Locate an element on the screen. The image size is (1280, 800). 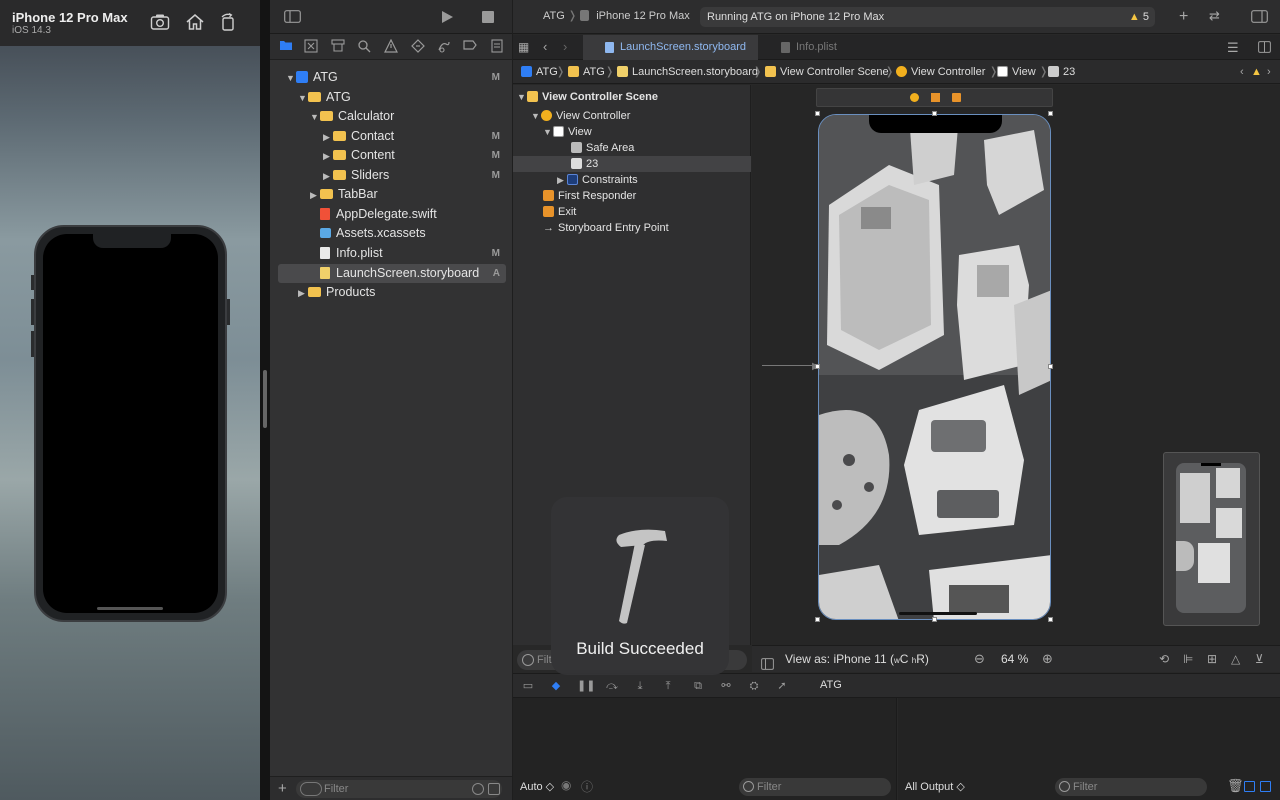
tree-item-tabbar: ▶ TabBar is located at coordinates (392, 194).